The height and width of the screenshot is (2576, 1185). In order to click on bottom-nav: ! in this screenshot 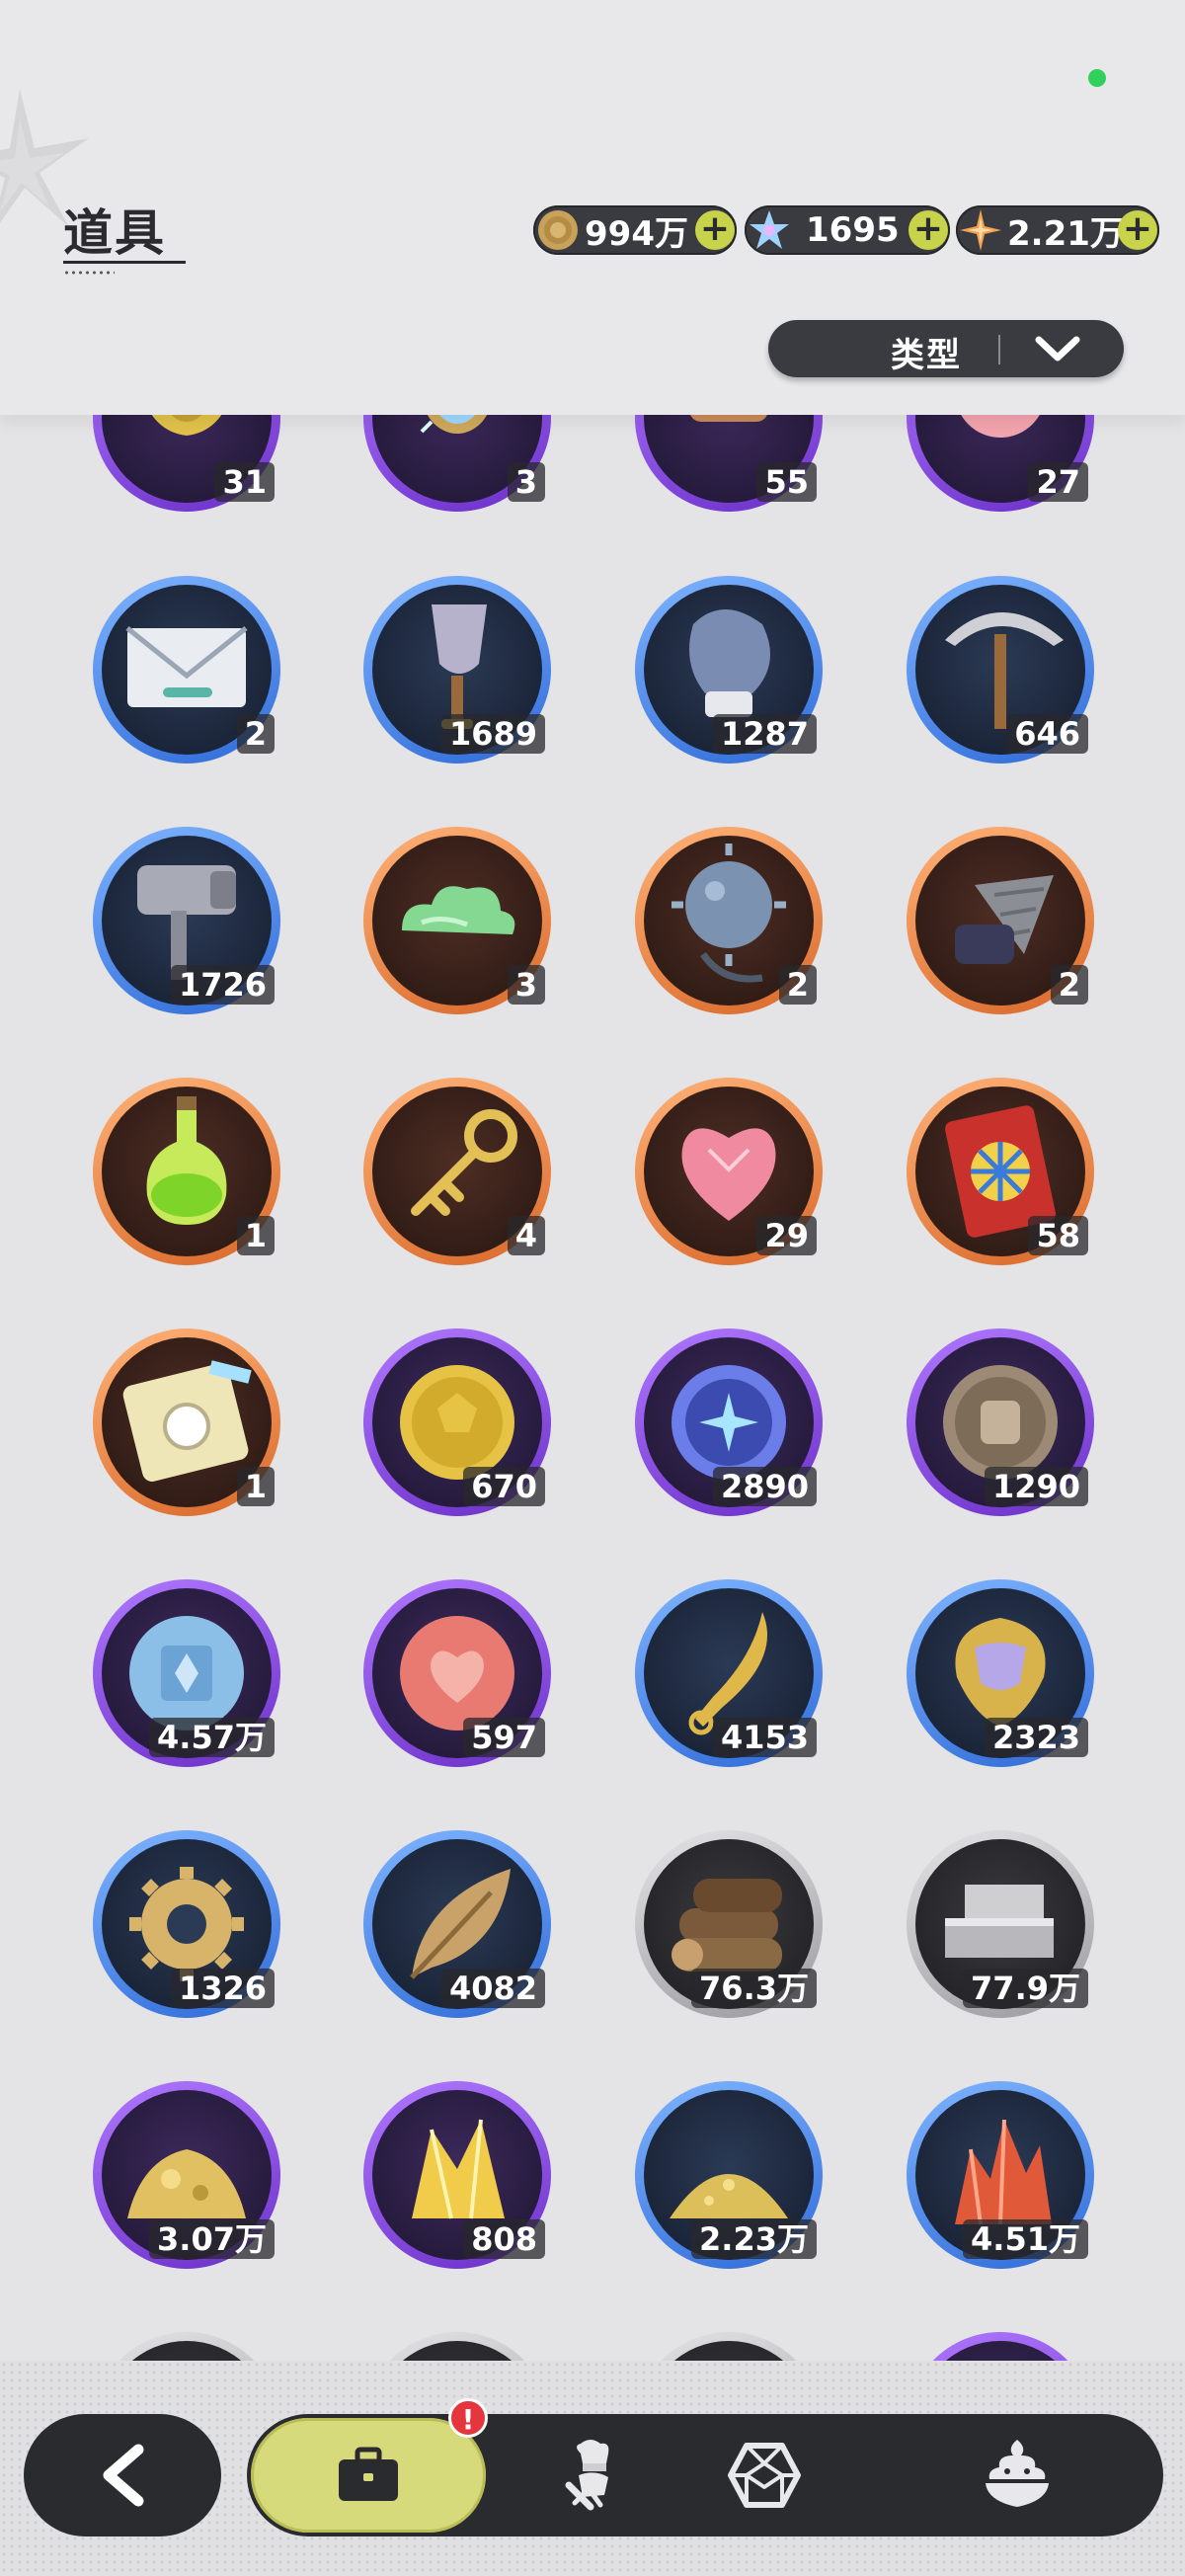, I will do `click(592, 2468)`.